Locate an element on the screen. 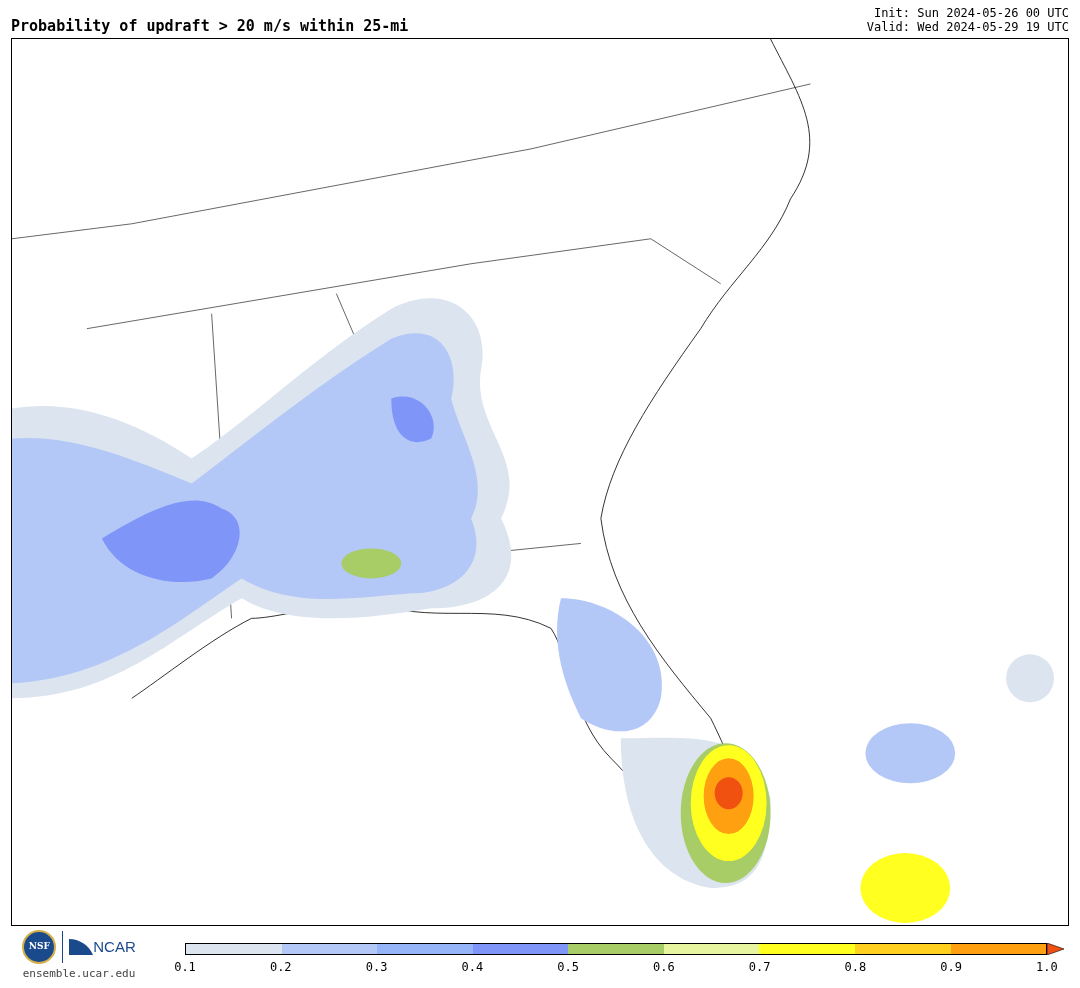  nsf-logo: NSF is located at coordinates (39, 947).